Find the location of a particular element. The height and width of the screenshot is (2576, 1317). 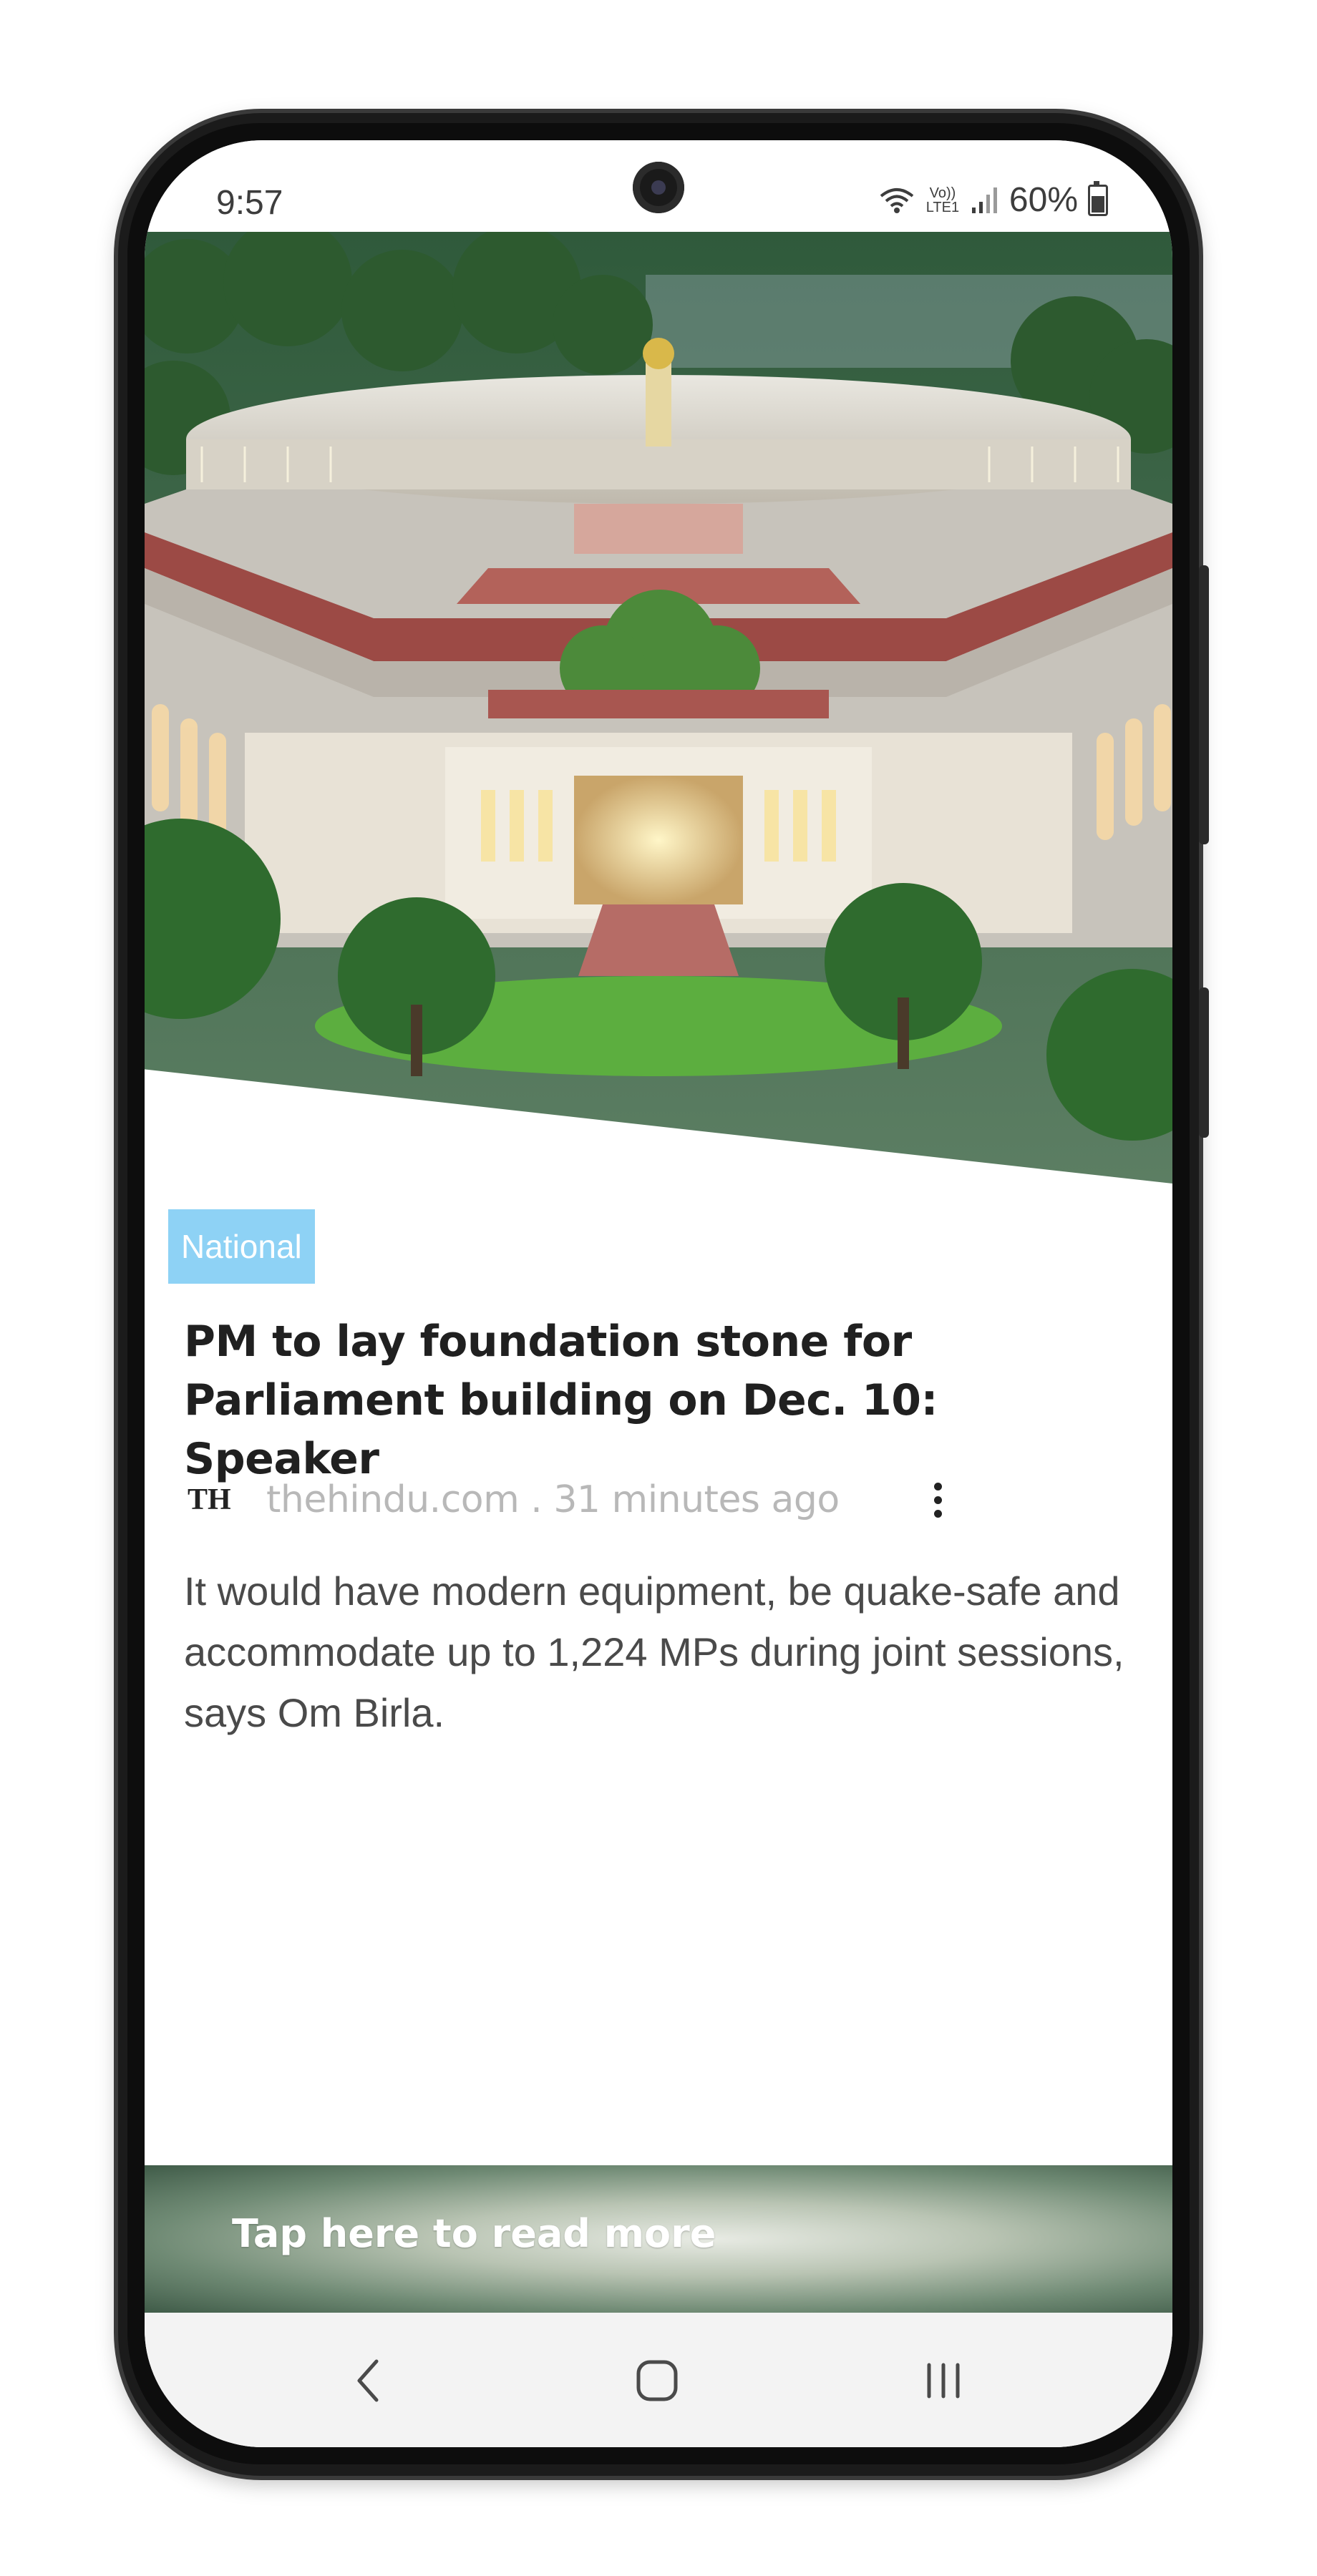

home-icon is located at coordinates (657, 2380).